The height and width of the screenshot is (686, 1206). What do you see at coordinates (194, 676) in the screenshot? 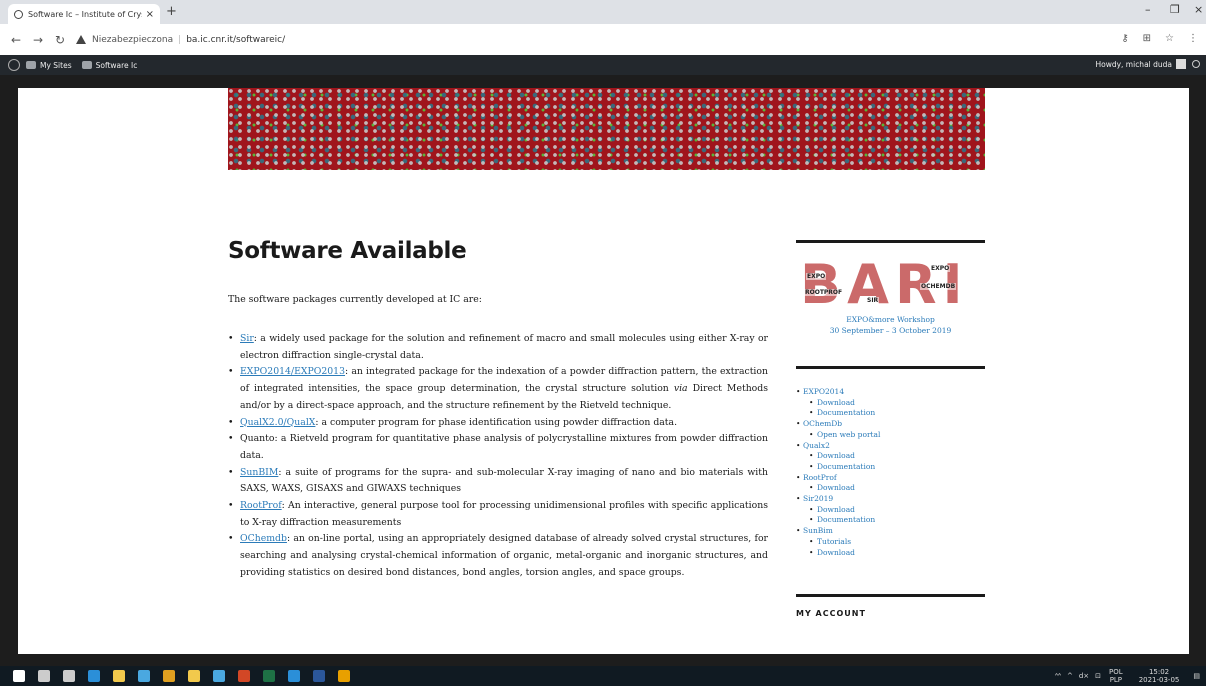
I see `folder-icon` at bounding box center [194, 676].